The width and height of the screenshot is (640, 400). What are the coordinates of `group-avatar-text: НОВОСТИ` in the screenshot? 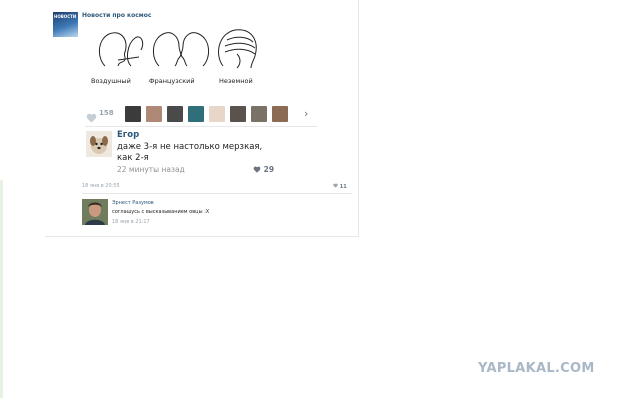 It's located at (65, 16).